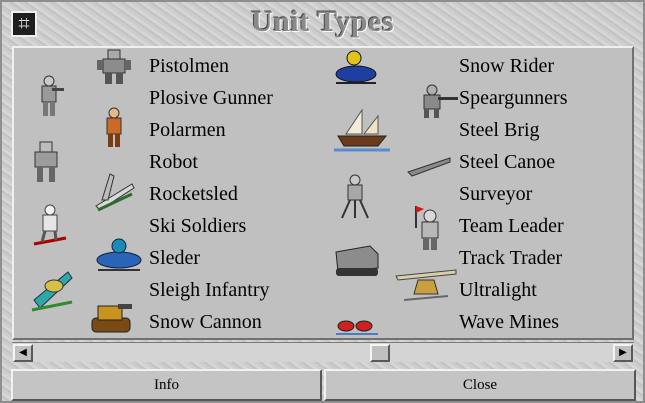  I want to click on unit-list-item: Snow Rider, so click(506, 66).